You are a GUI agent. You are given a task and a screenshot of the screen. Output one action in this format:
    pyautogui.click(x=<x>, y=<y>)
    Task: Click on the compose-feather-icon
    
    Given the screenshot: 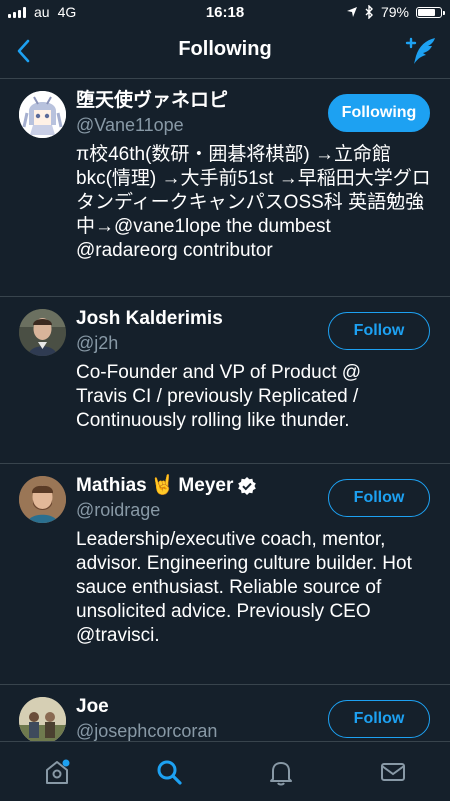 What is the action you would take?
    pyautogui.click(x=421, y=51)
    